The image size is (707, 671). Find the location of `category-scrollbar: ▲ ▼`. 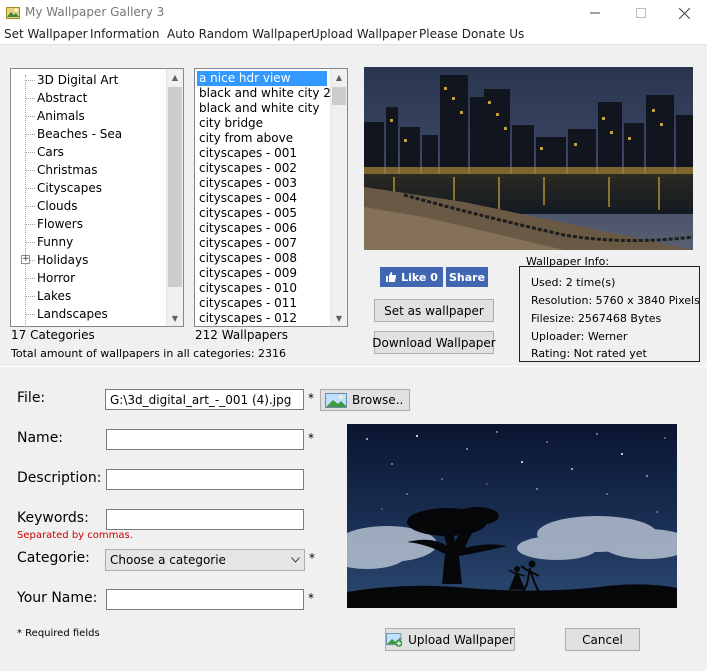

category-scrollbar: ▲ ▼ is located at coordinates (174, 197).